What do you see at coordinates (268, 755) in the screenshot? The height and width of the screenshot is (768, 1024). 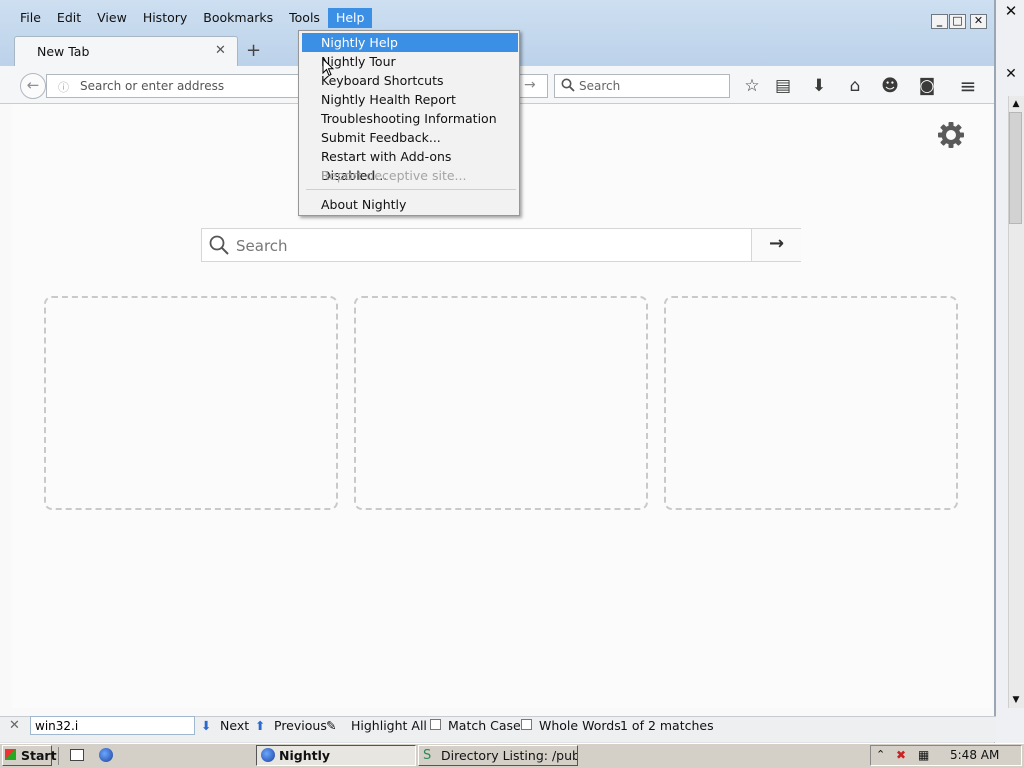 I see `nightly-globe-icon` at bounding box center [268, 755].